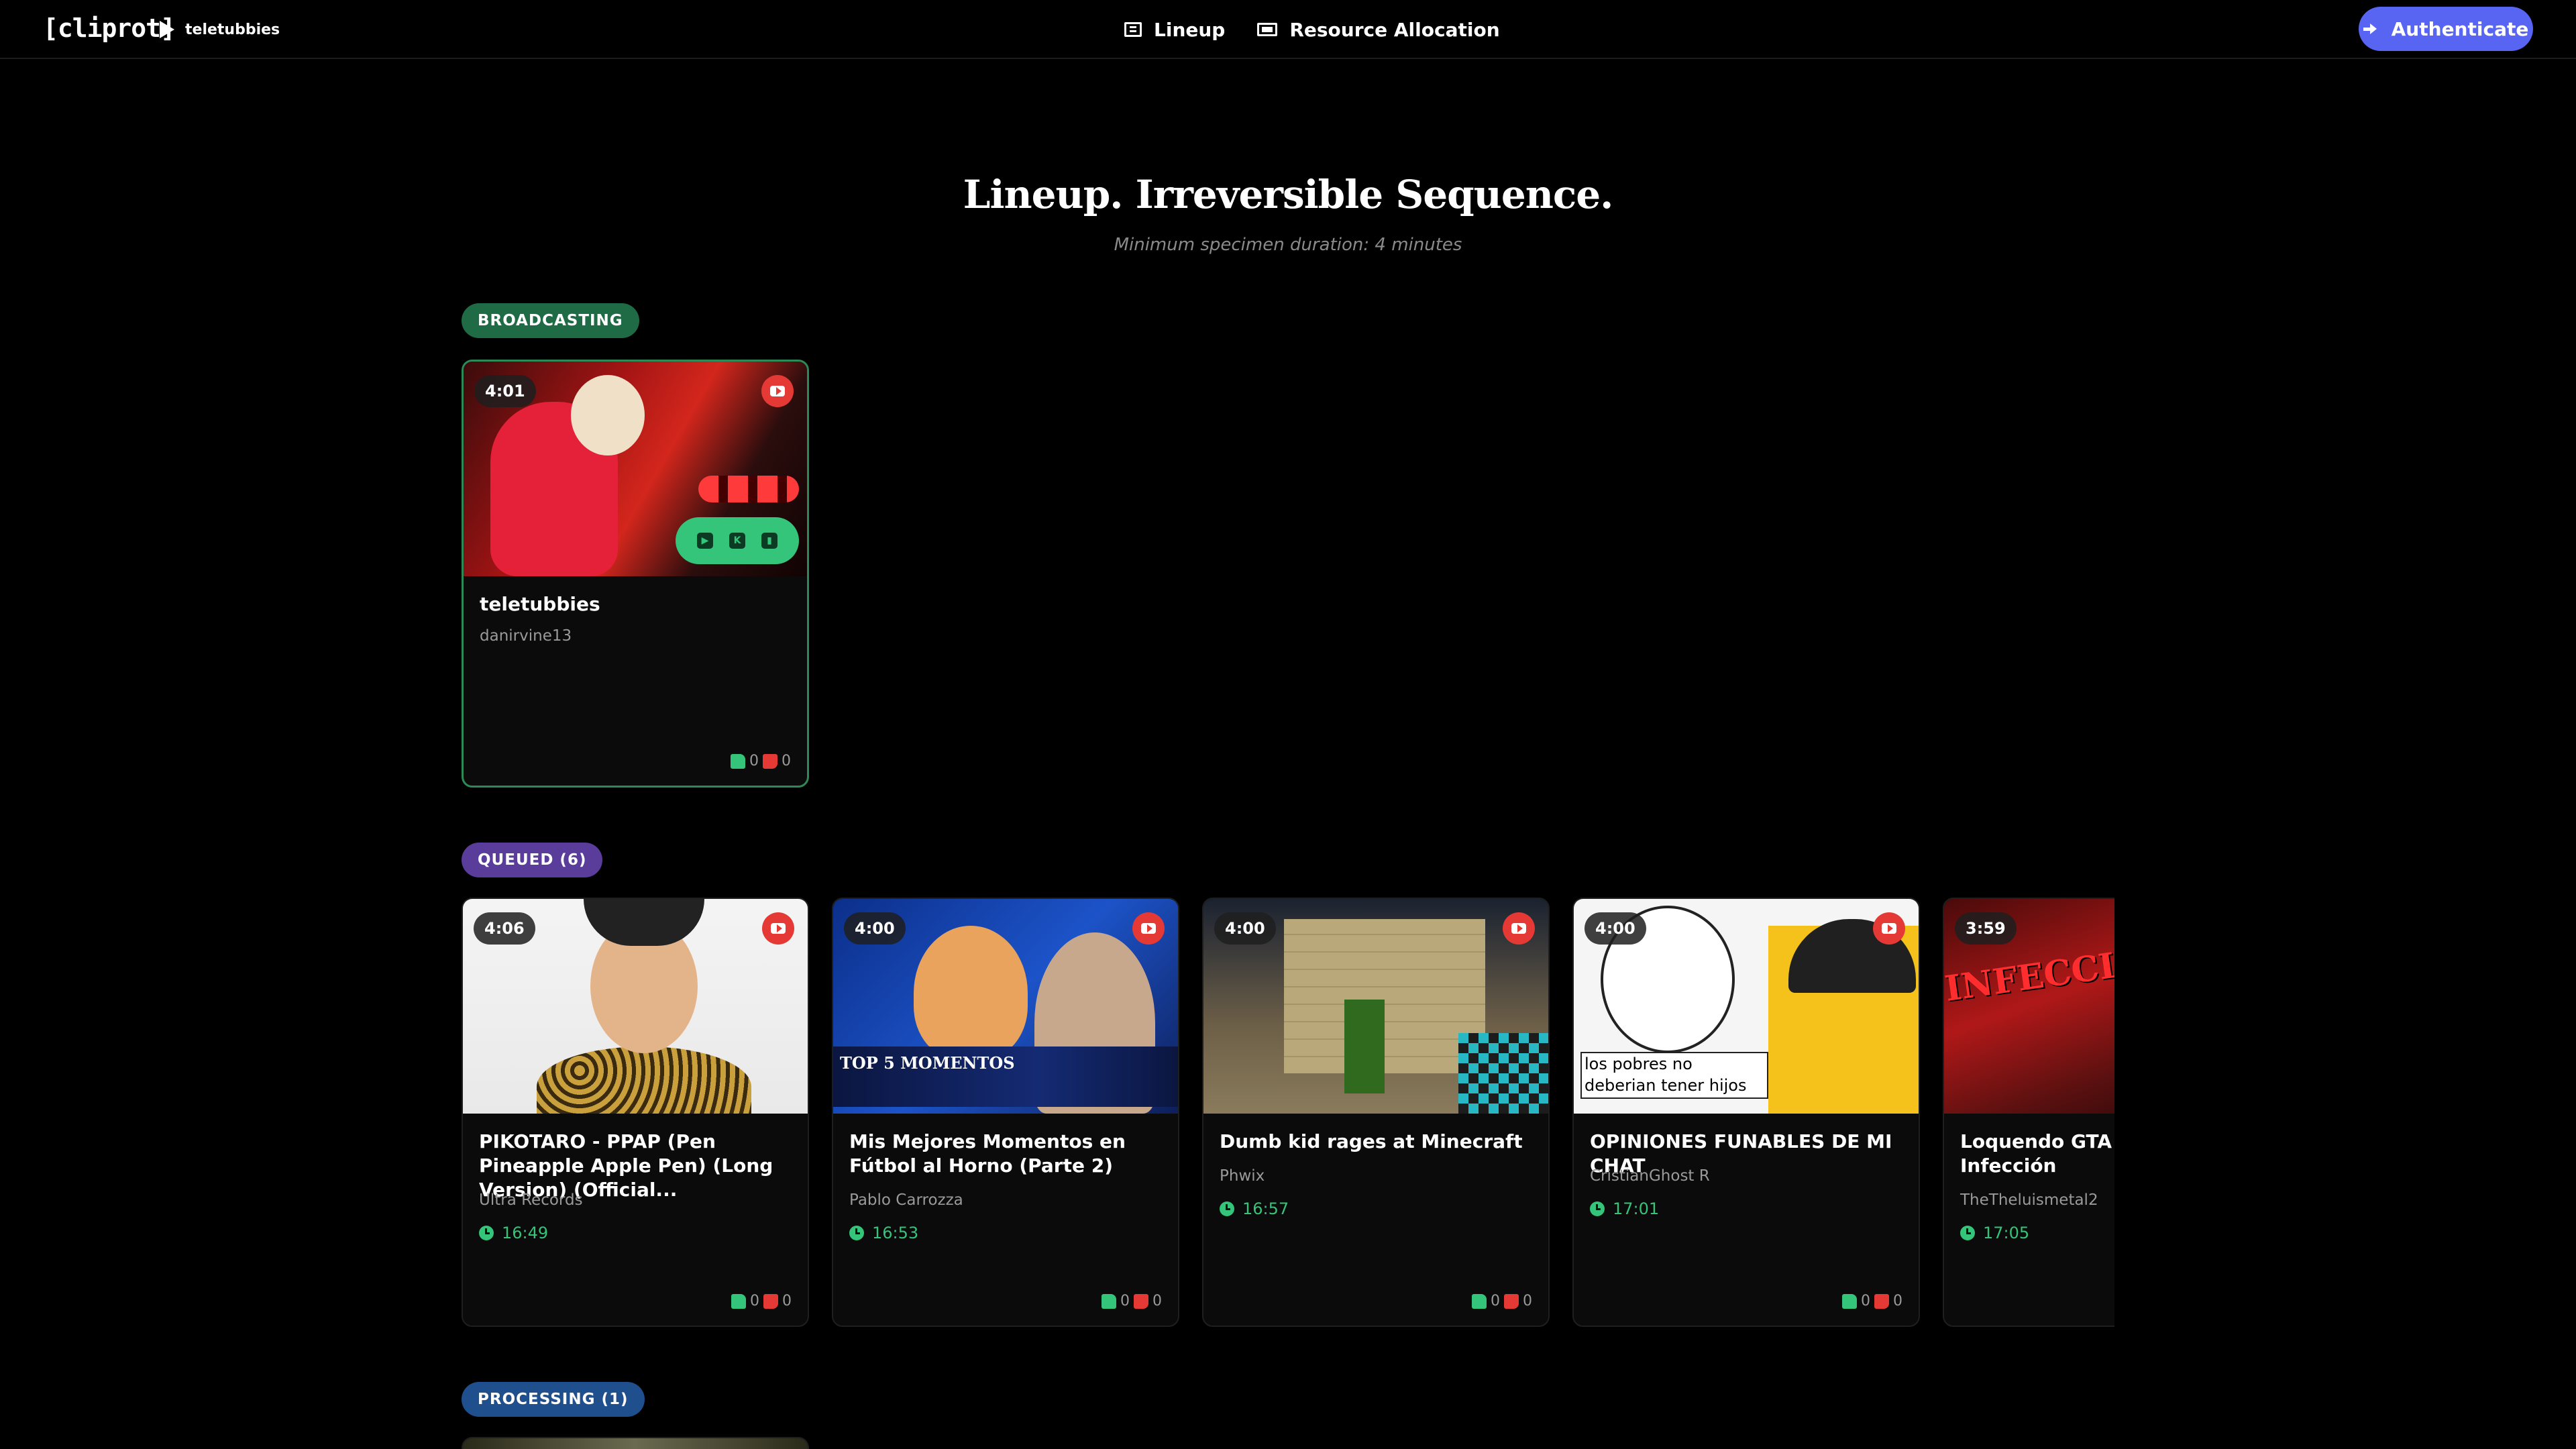 The image size is (2576, 1449). Describe the element at coordinates (927, 1063) in the screenshot. I see `thumbnail-caption: TOP 5 MOMENTOS` at that location.